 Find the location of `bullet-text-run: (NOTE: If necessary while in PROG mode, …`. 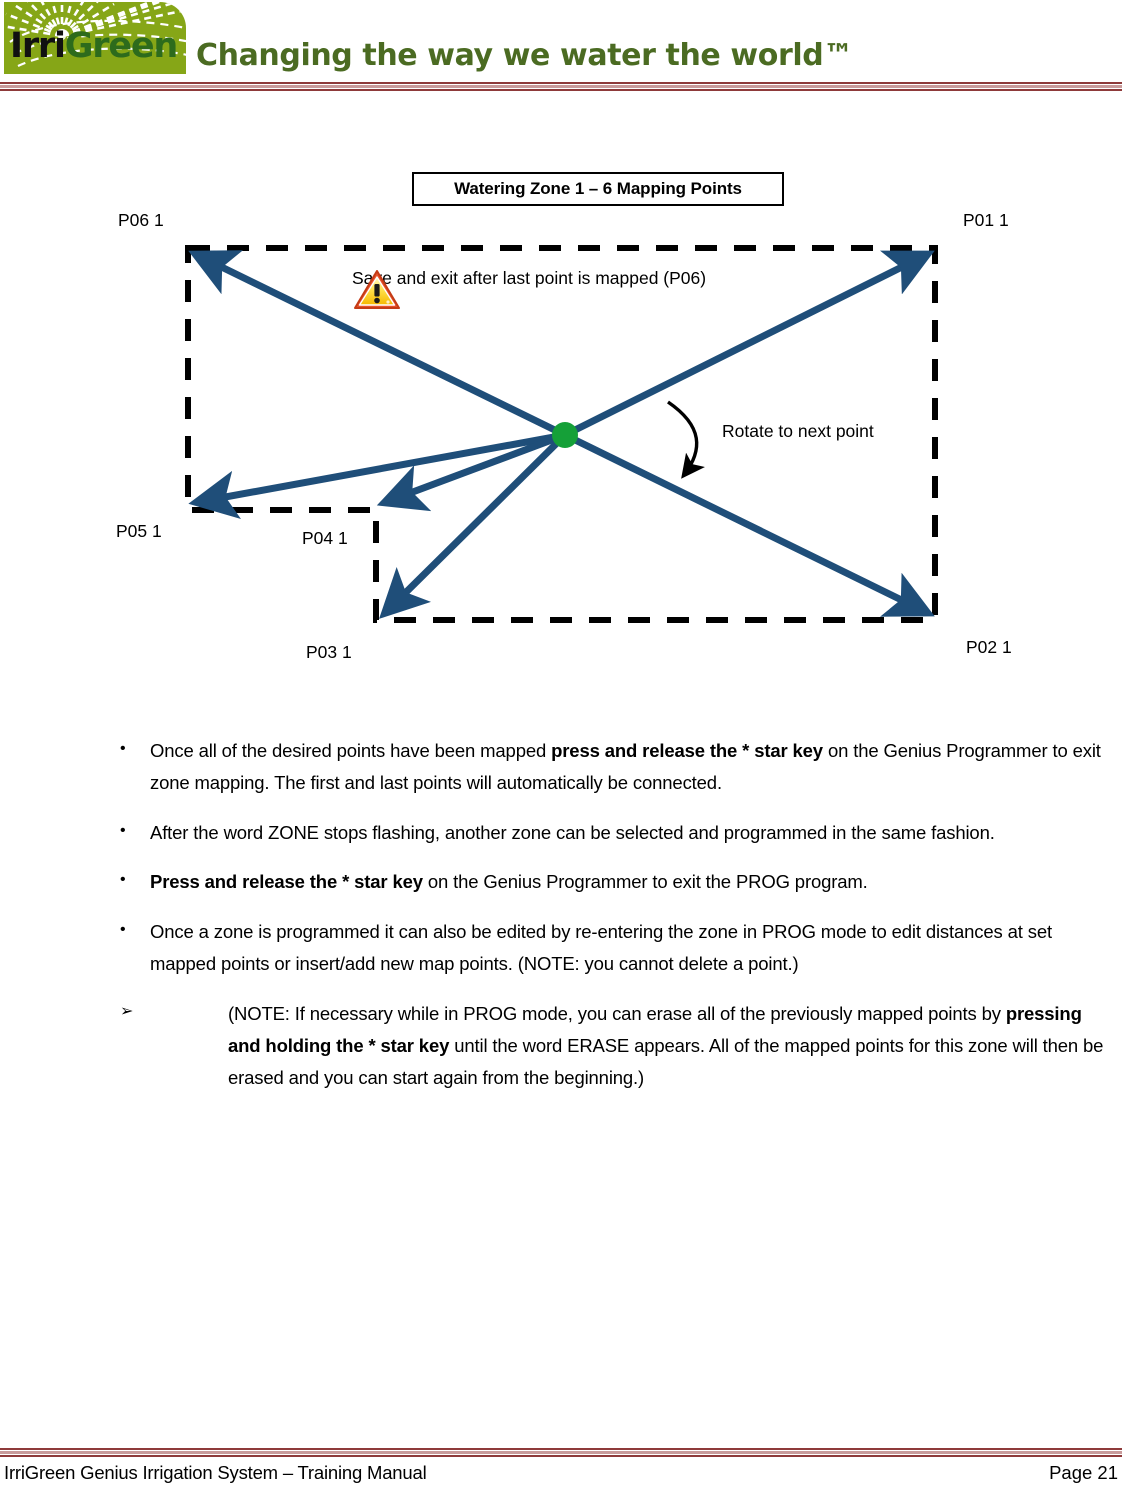

bullet-text-run: (NOTE: If necessary while in PROG mode, … is located at coordinates (617, 1013).